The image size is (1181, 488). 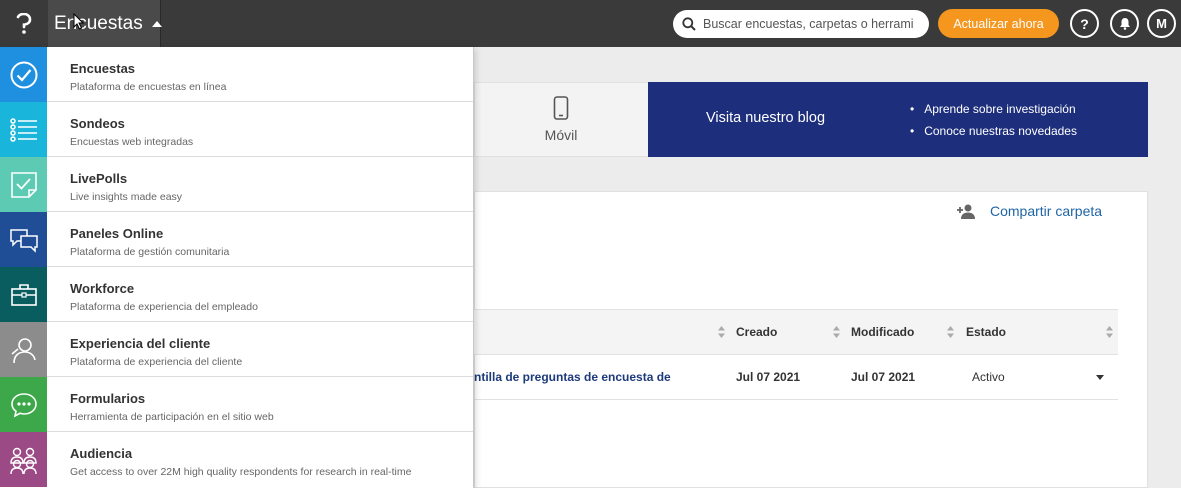 I want to click on briefcase-icon, so click(x=23, y=294).